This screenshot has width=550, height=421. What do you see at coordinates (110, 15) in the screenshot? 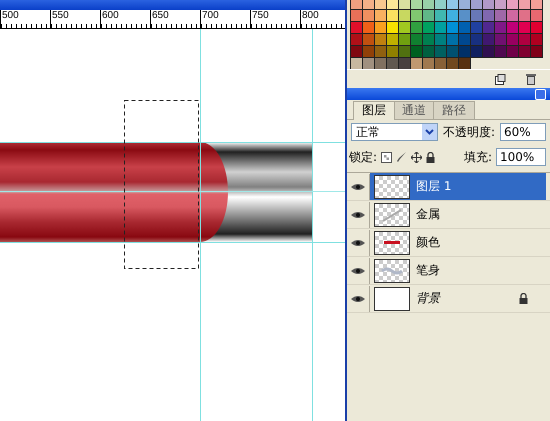
I see `ruler-label: 600` at bounding box center [110, 15].